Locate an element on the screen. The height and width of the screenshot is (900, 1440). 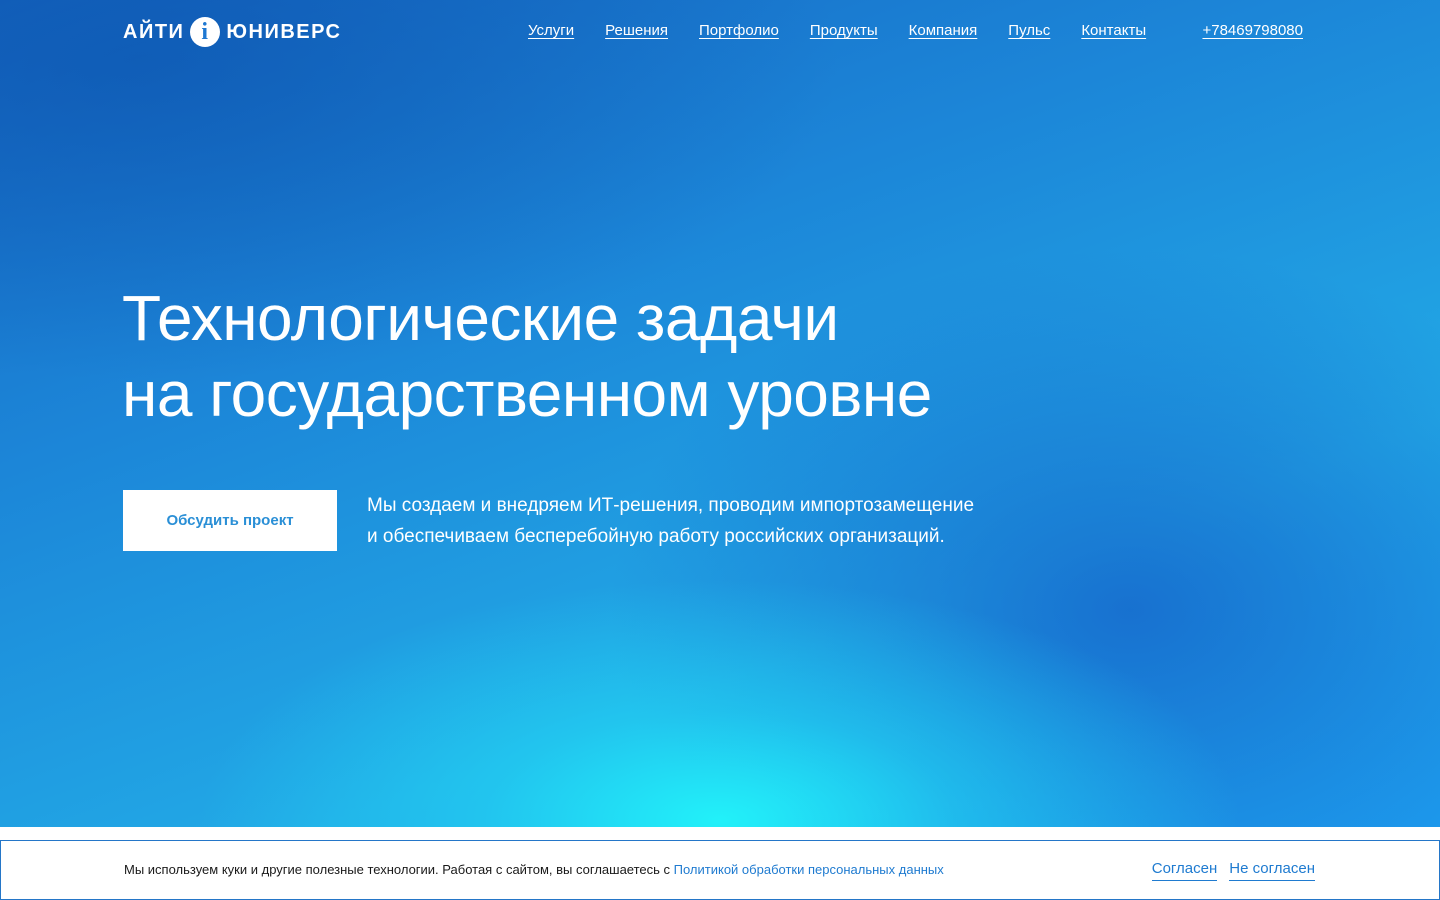
discuss-project-button: Обсудить проект is located at coordinates (230, 520).